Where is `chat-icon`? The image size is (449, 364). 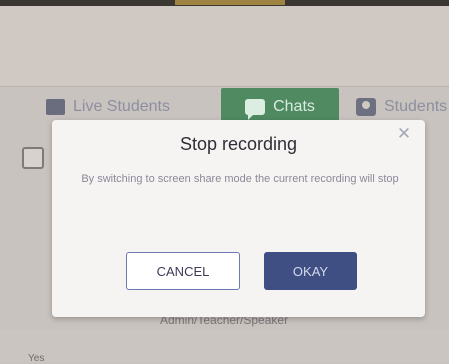 chat-icon is located at coordinates (255, 109).